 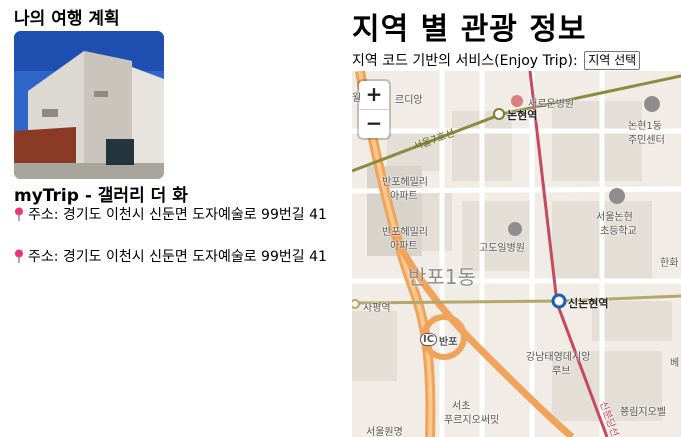 I want to click on map-label: 서울논현, so click(x=614, y=217).